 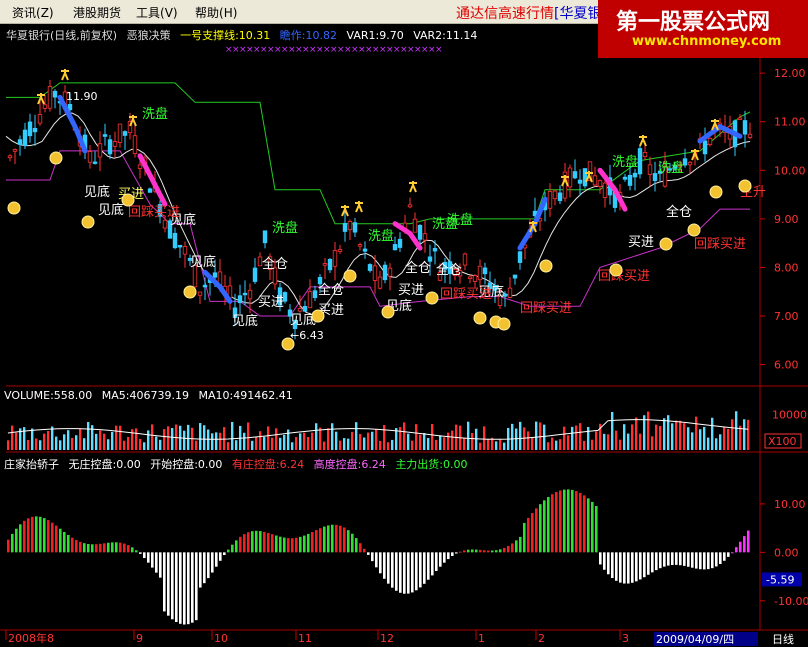 I want to click on chart-annotation: 买进, so click(x=641, y=242).